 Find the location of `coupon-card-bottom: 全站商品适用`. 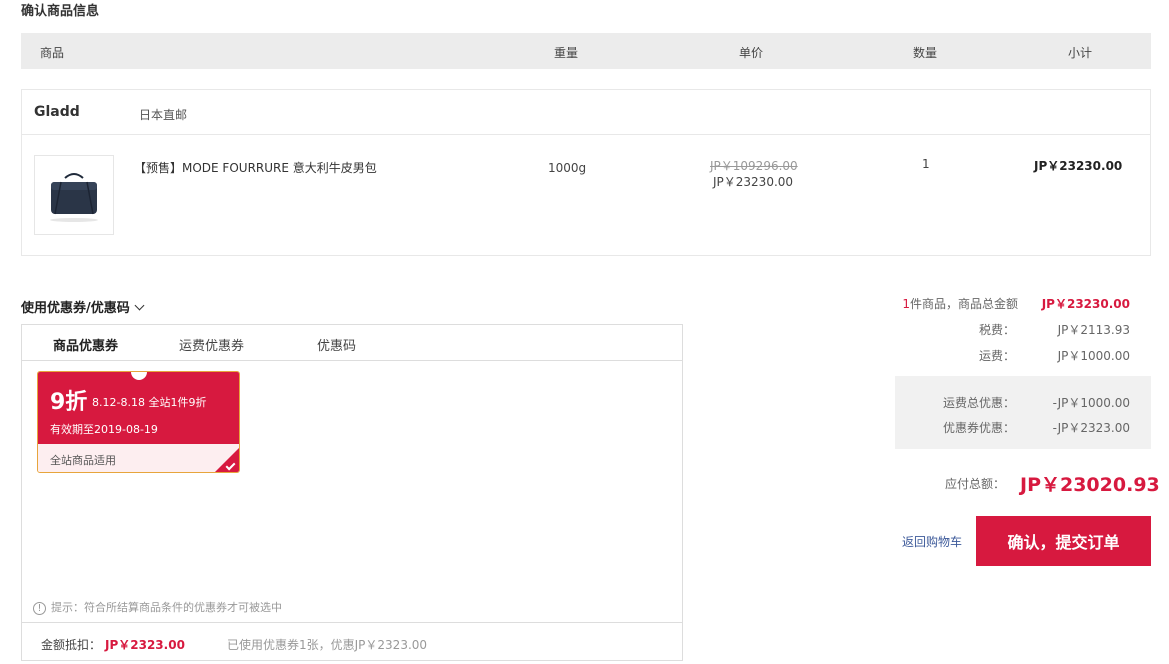

coupon-card-bottom: 全站商品适用 is located at coordinates (138, 458).